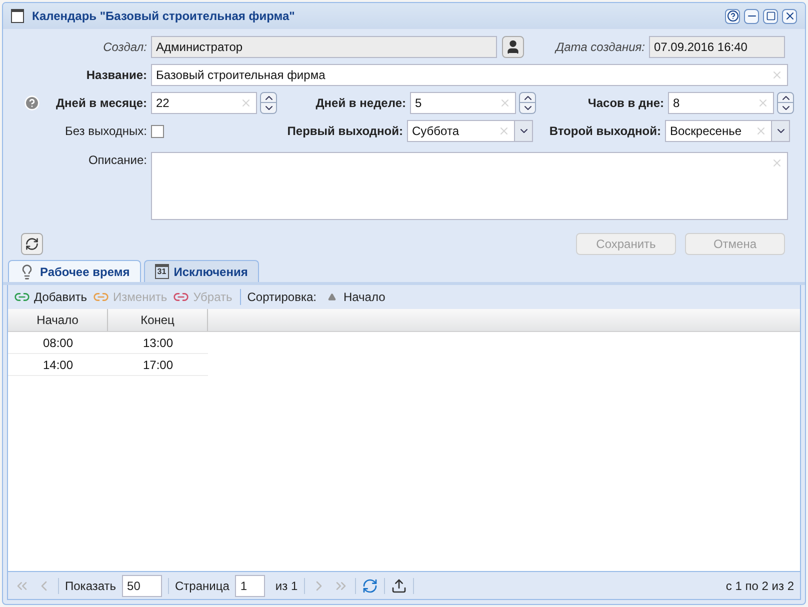 The width and height of the screenshot is (808, 607). I want to click on field-label: Создал:, so click(125, 47).